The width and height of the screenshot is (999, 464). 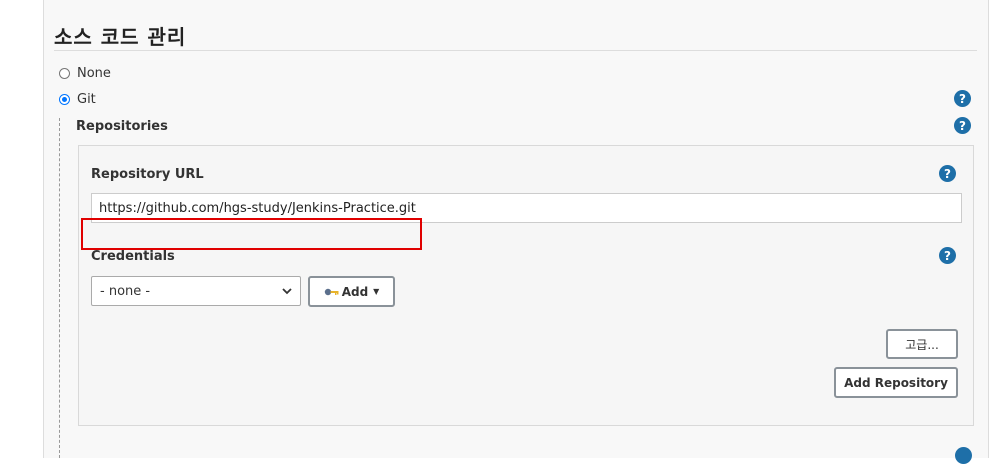 I want to click on add-credentials-button: Add ▼, so click(x=351, y=291).